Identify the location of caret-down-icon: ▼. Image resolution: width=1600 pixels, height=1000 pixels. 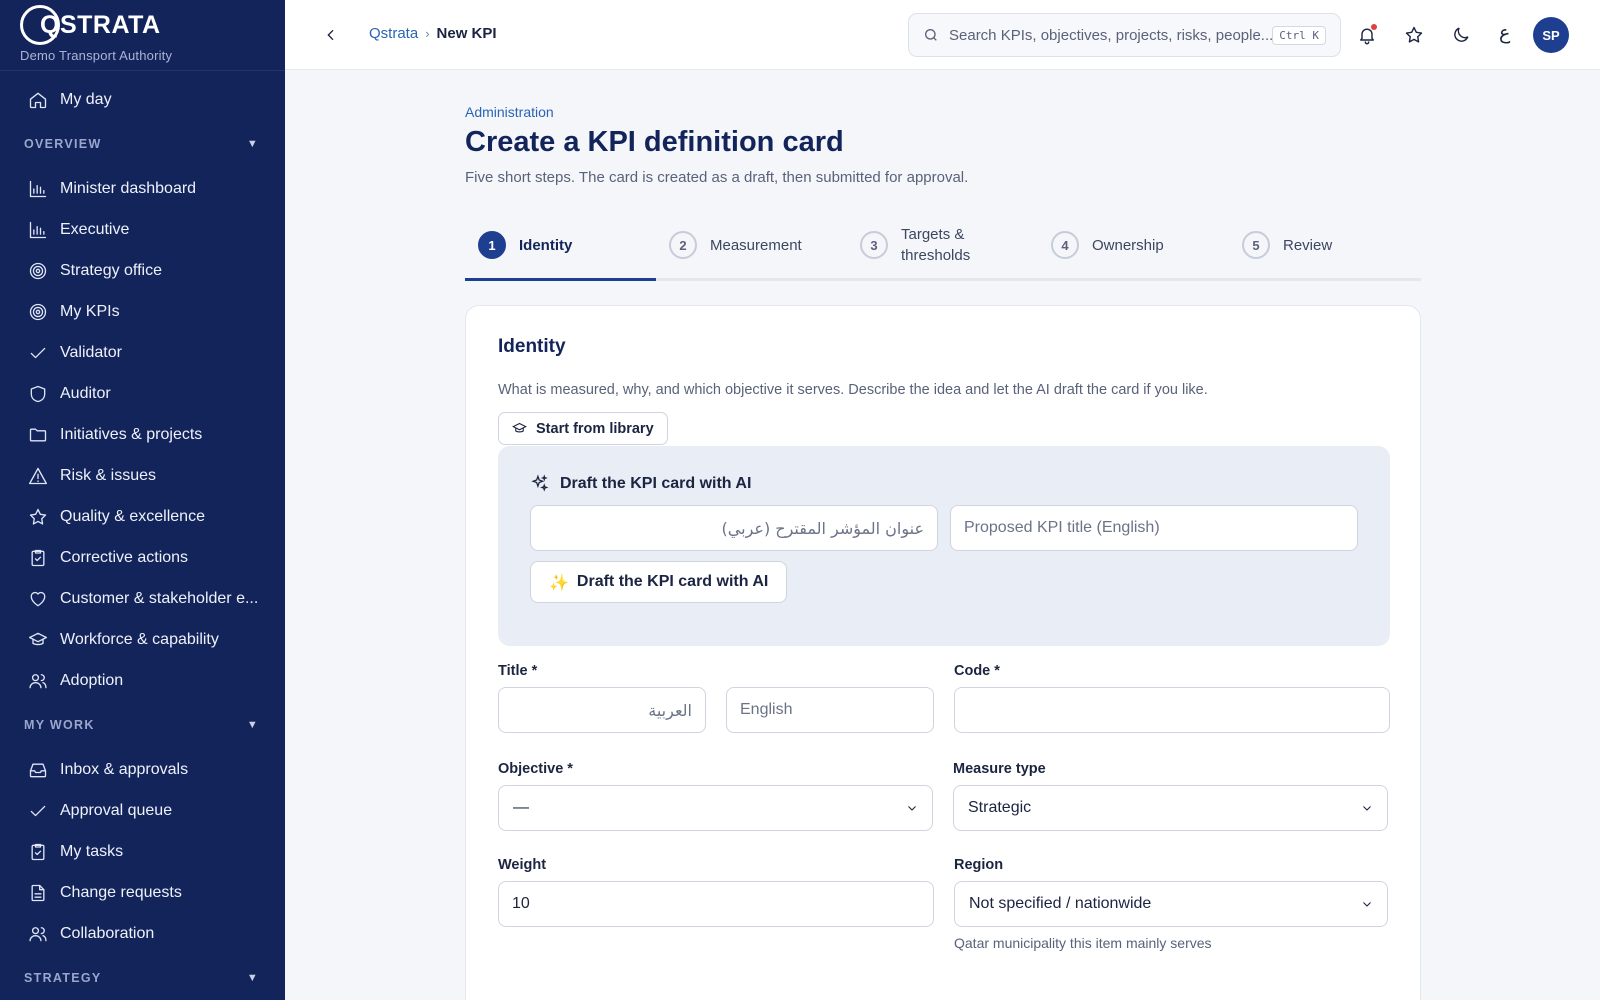
(252, 725).